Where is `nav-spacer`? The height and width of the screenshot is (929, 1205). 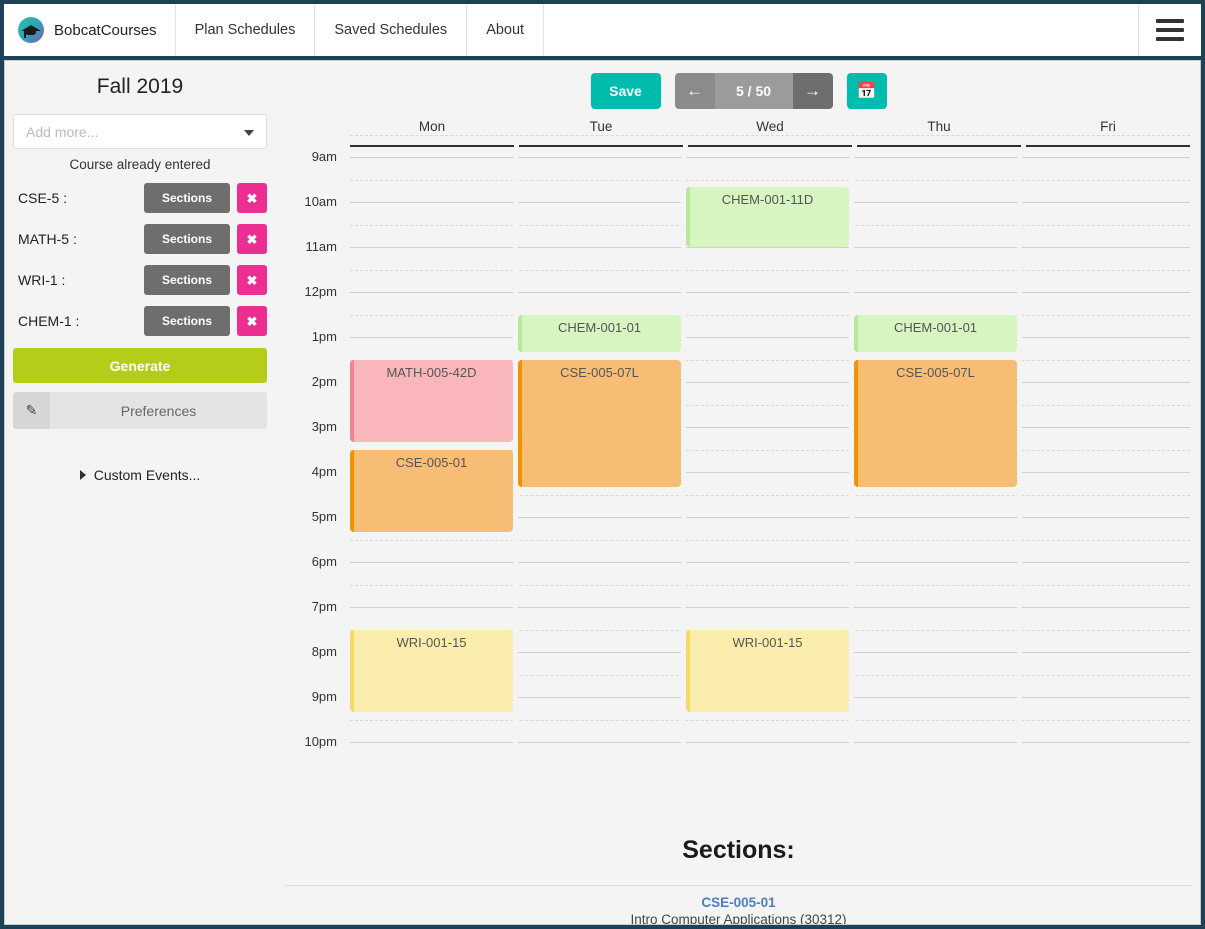 nav-spacer is located at coordinates (841, 30).